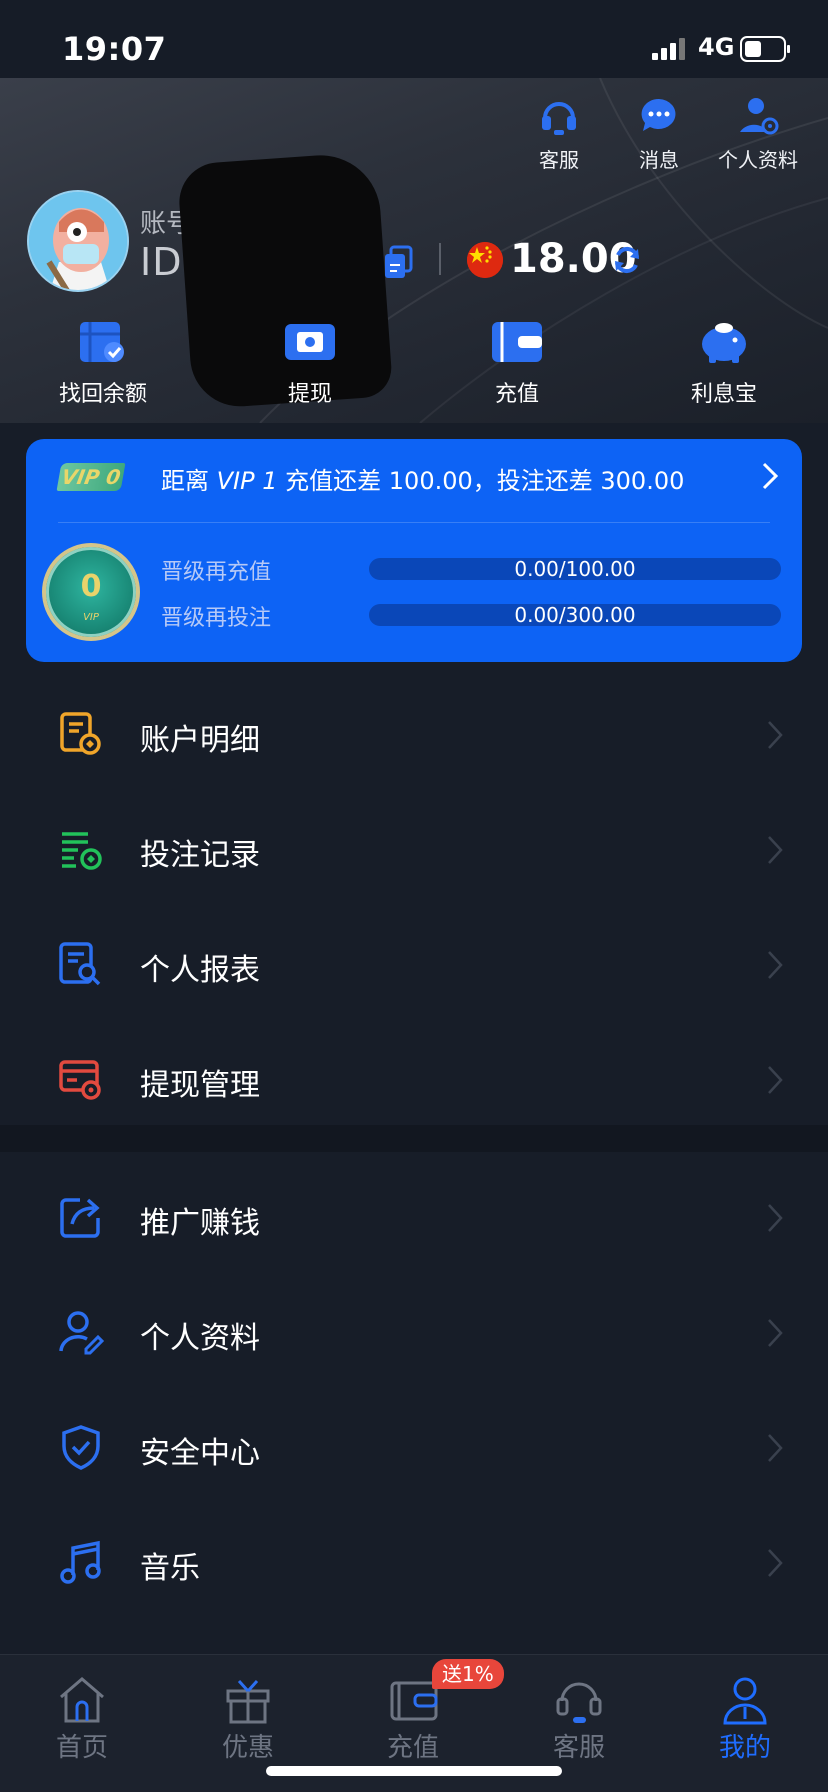 The width and height of the screenshot is (828, 1792). Describe the element at coordinates (103, 363) in the screenshot. I see `quick-recover-balance: 找回余额` at that location.